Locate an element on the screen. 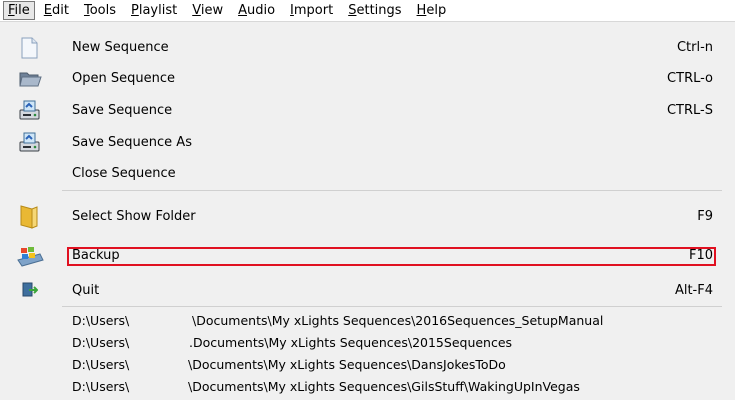  open-folder-icon is located at coordinates (30, 79).